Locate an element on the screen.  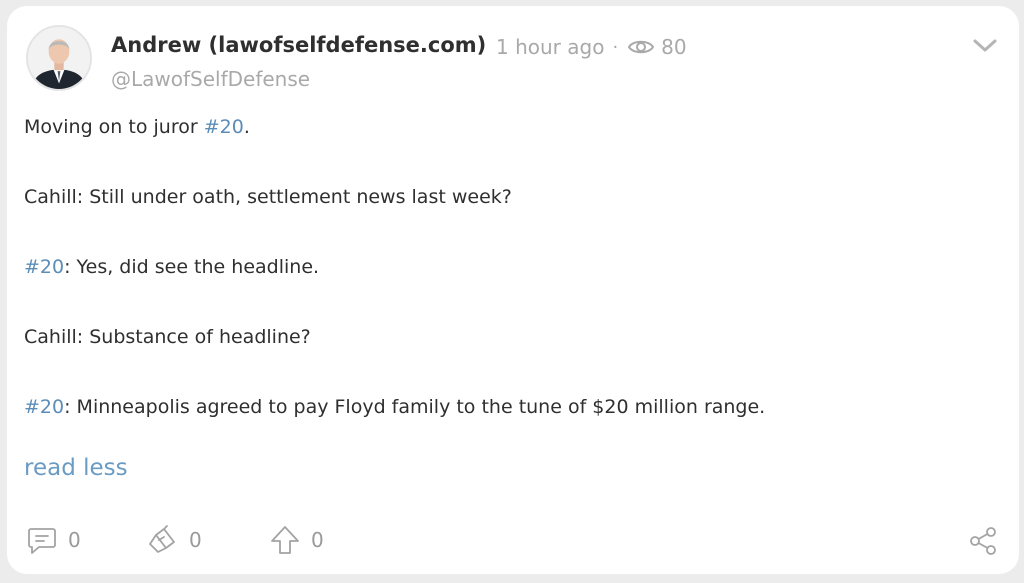
time-ago: 1 hour ago is located at coordinates (550, 47).